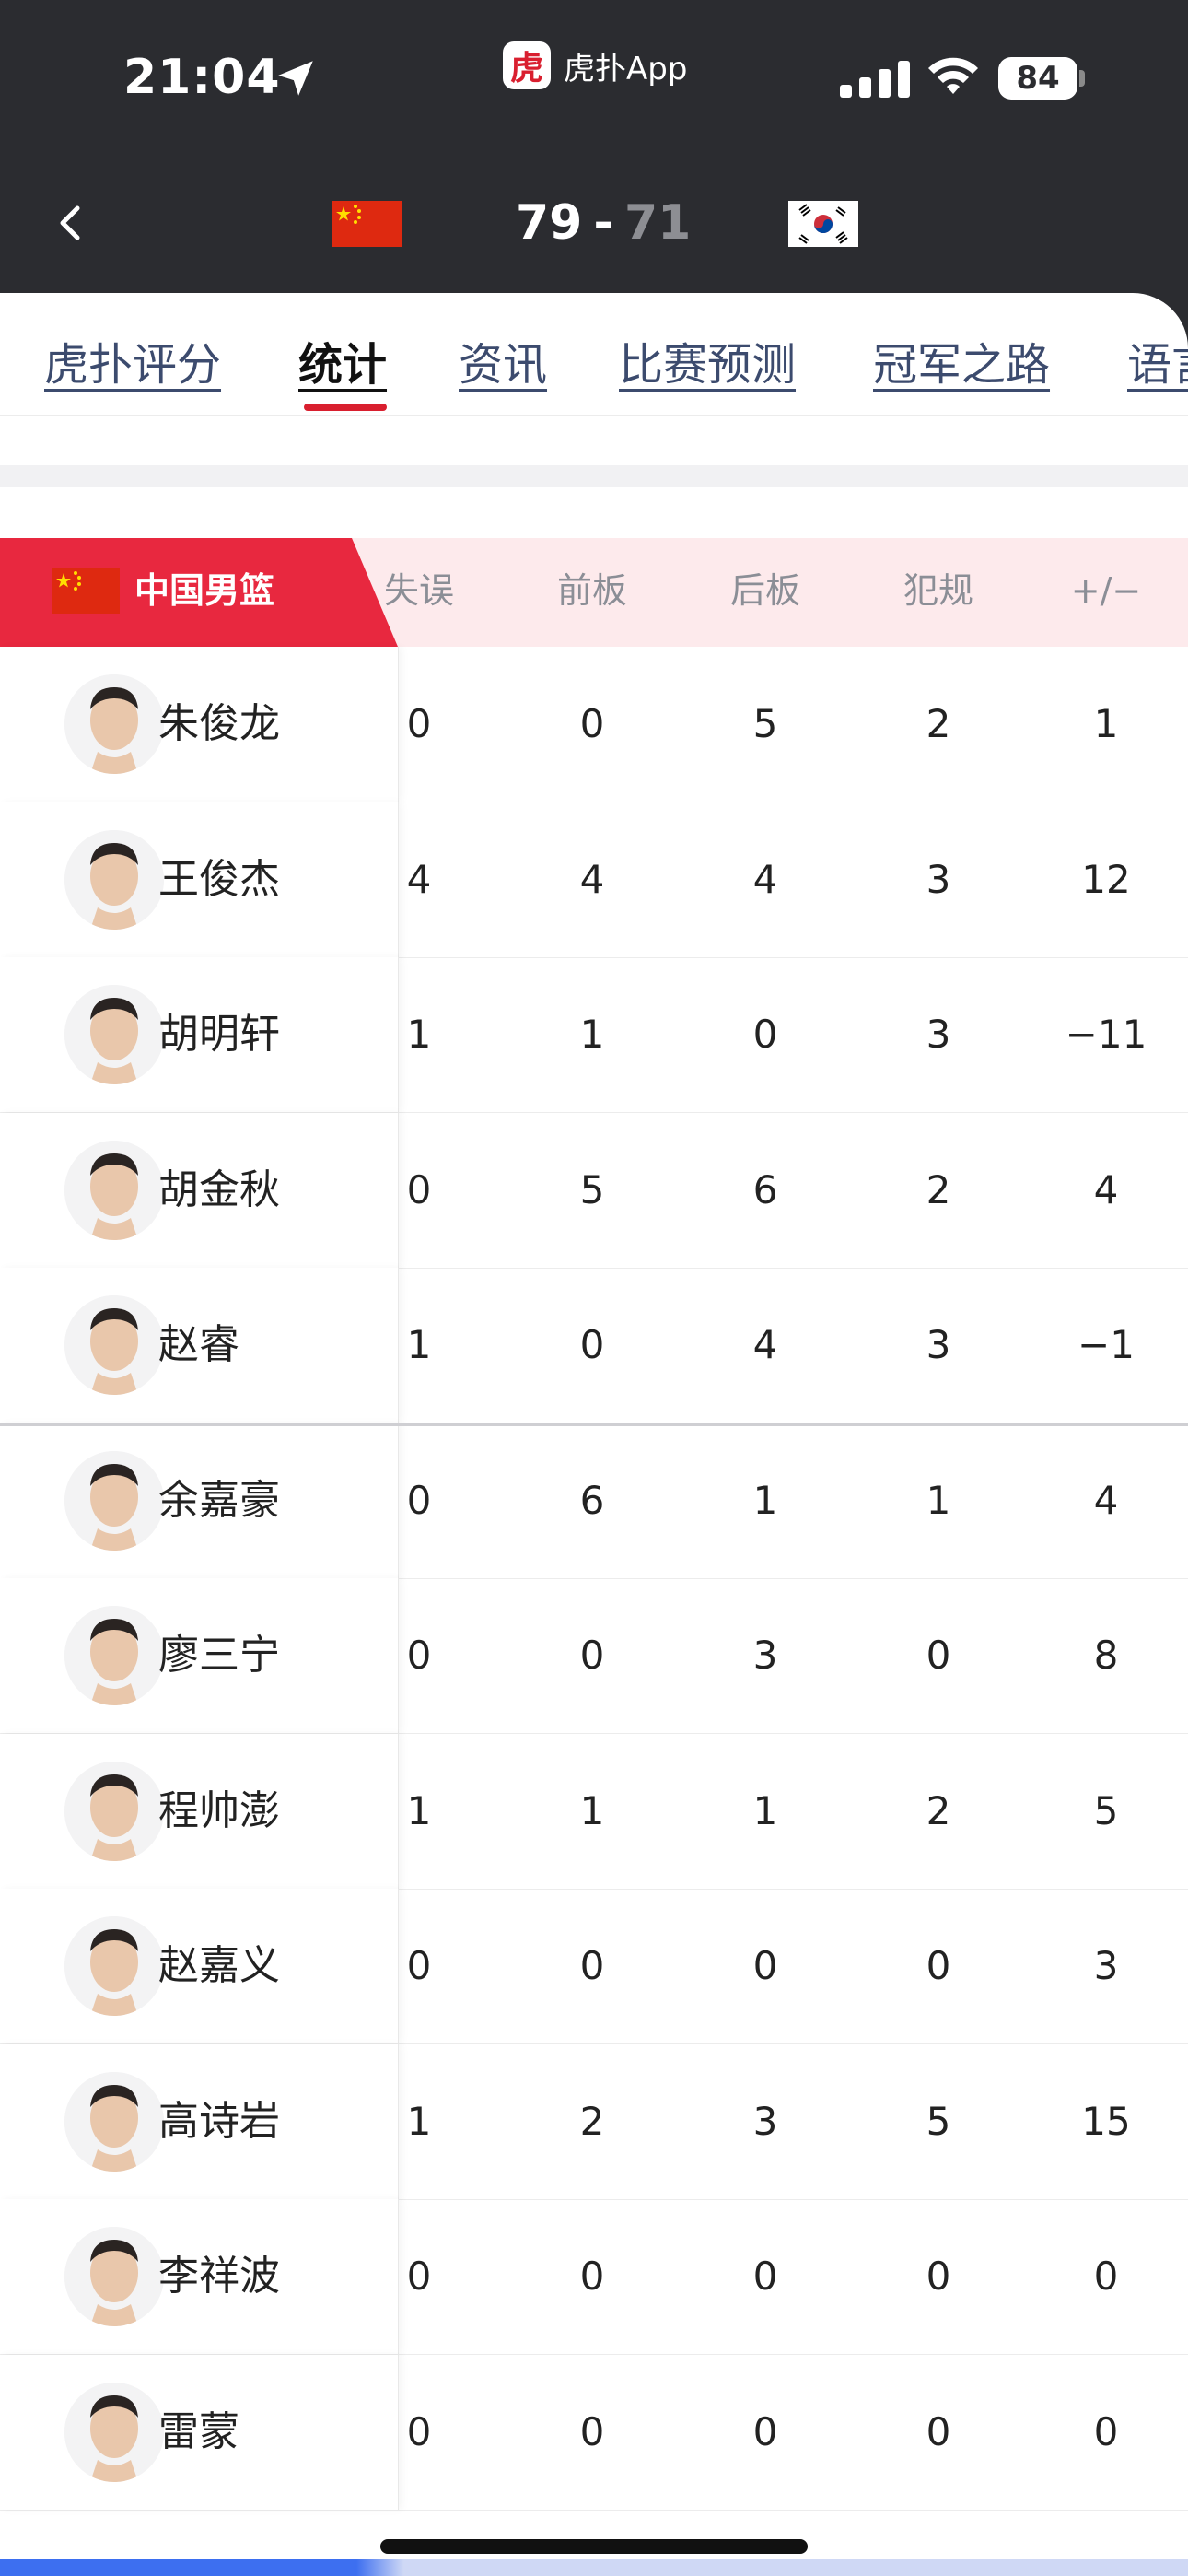 Image resolution: width=1188 pixels, height=2576 pixels. Describe the element at coordinates (219, 1500) in the screenshot. I see `player-name: 余嘉豪` at that location.